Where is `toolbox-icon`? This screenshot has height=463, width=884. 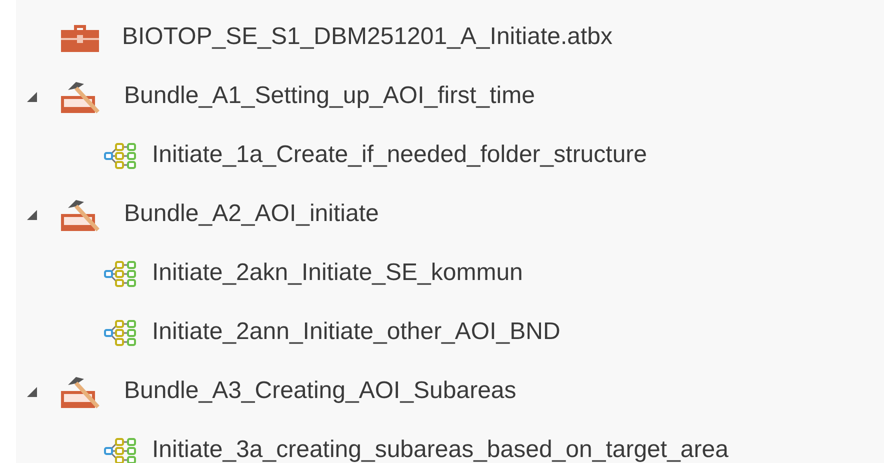 toolbox-icon is located at coordinates (80, 37).